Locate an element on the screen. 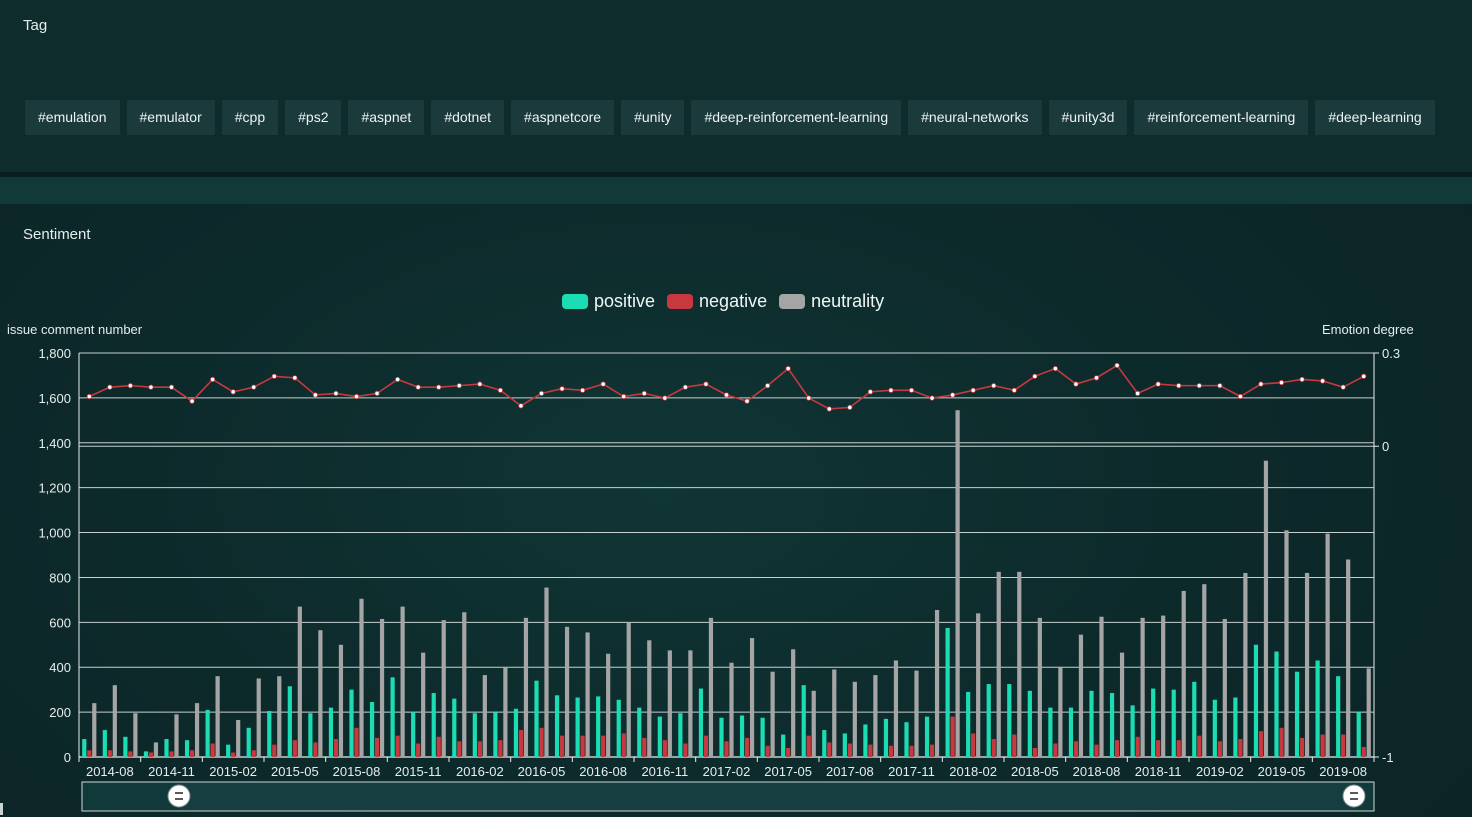 The image size is (1472, 817). x-tick-label: 2015-05 is located at coordinates (295, 771).